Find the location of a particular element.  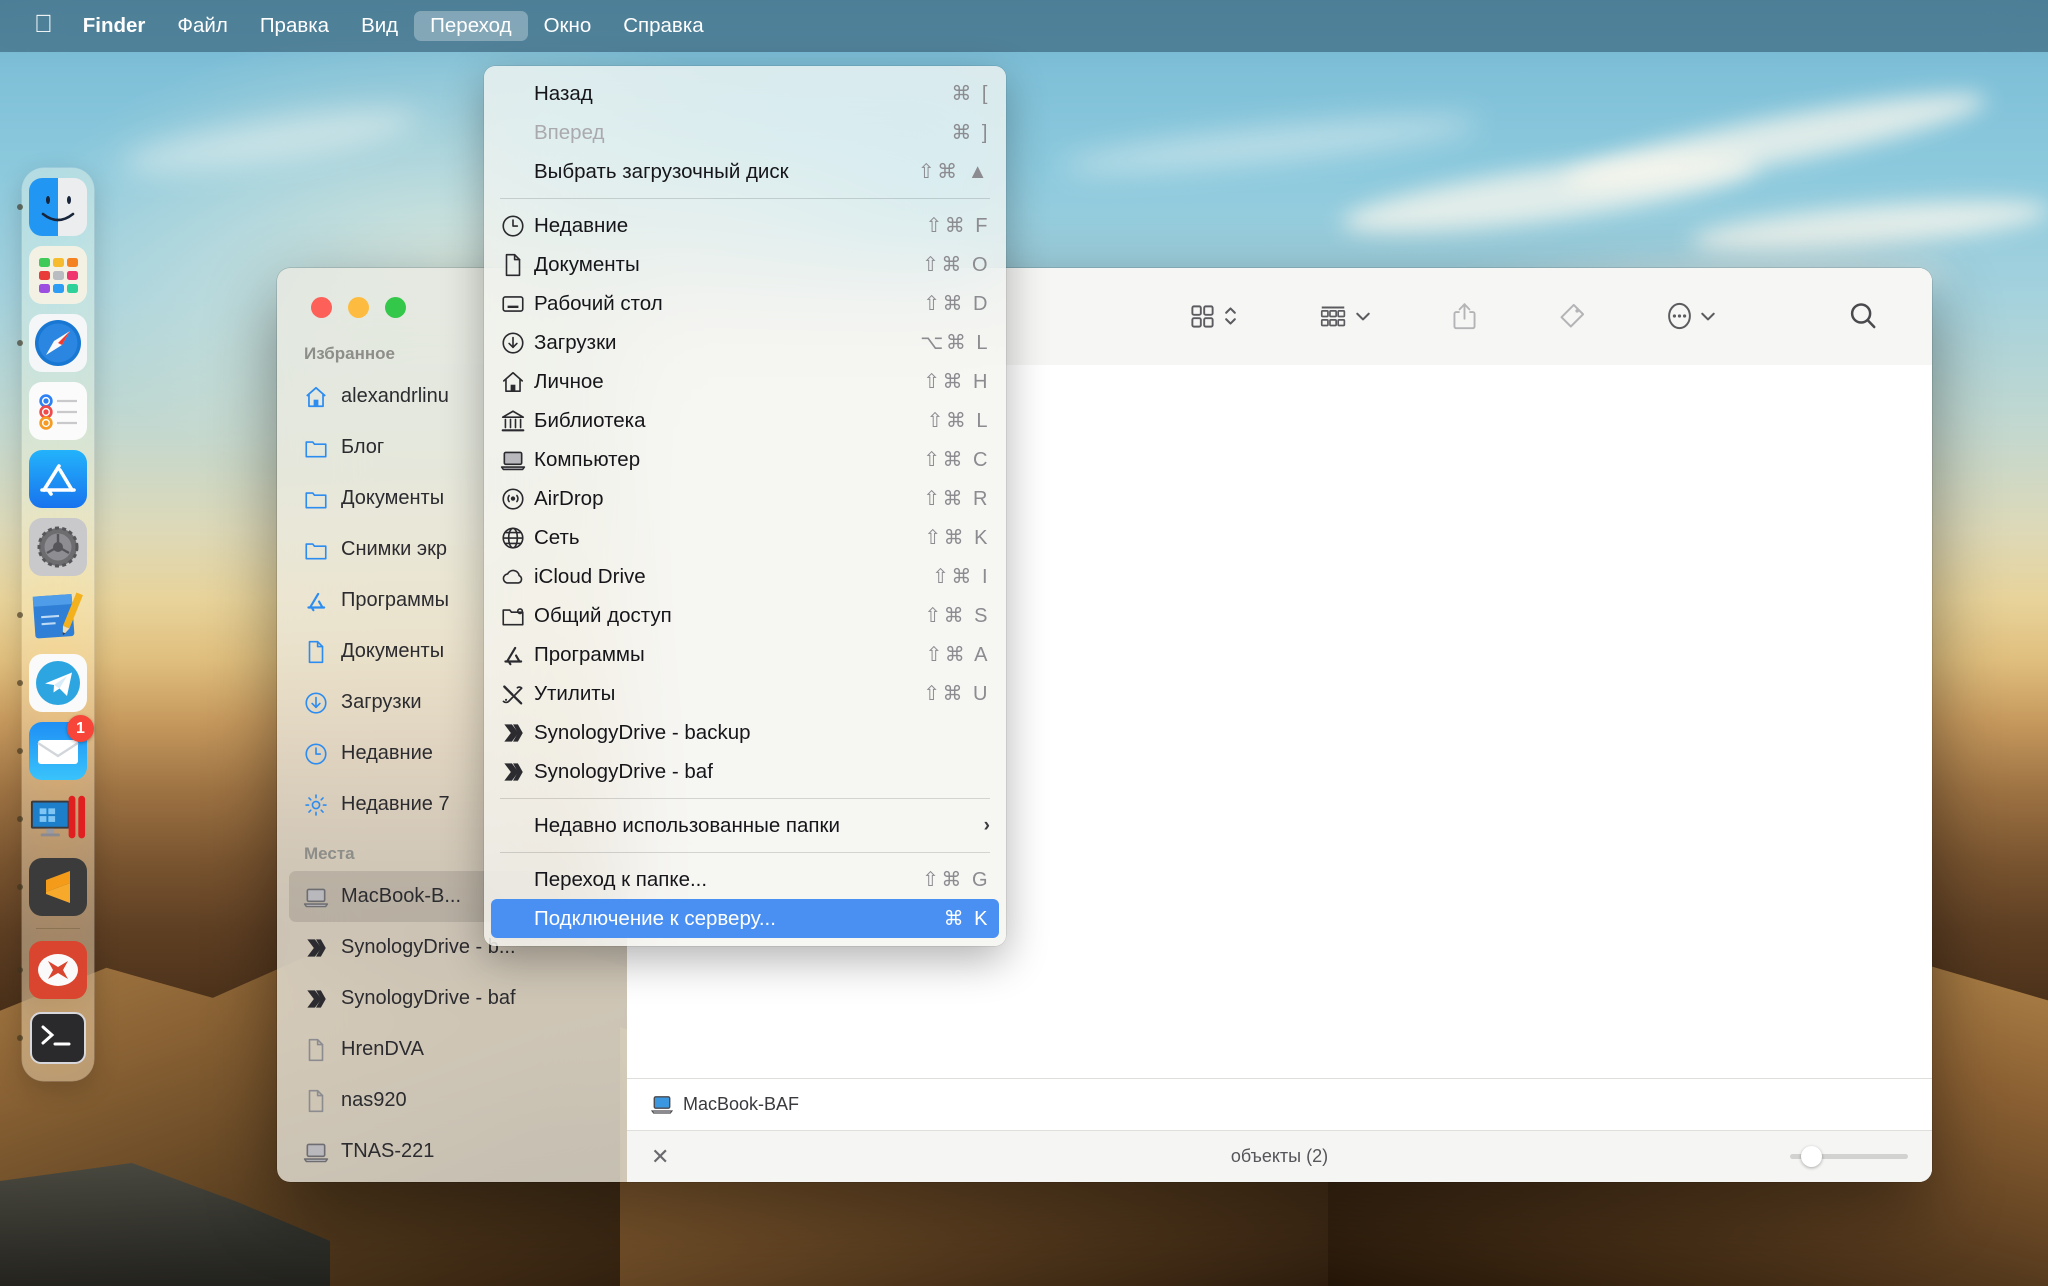

menu-item: Документы ⇧⌘ O is located at coordinates (745, 264).